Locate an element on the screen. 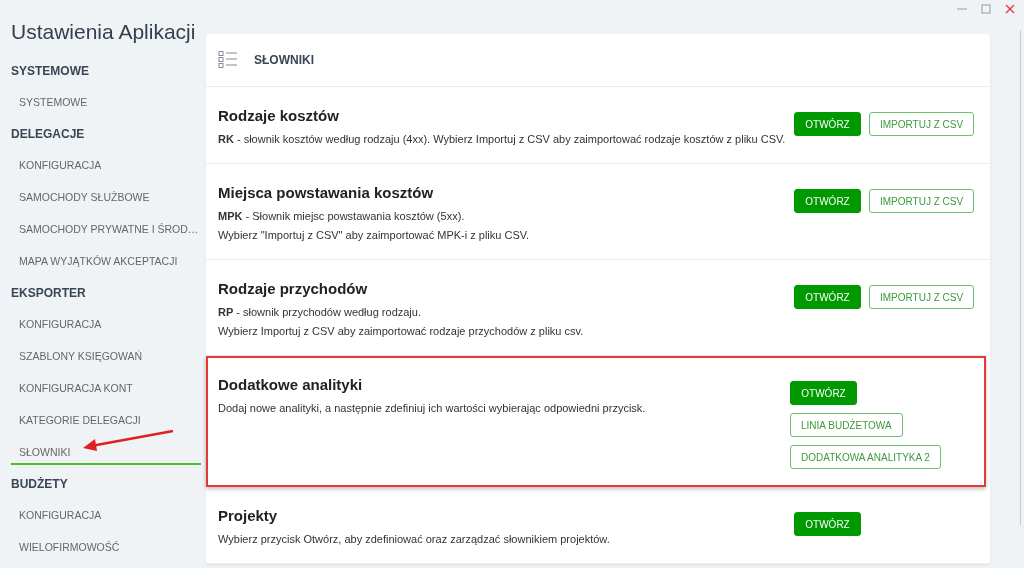 The width and height of the screenshot is (1024, 568). section-description: Wybierz Importuj z CSV aby zaimportować rodzaje przychodów z pliku csv. is located at coordinates (401, 331).